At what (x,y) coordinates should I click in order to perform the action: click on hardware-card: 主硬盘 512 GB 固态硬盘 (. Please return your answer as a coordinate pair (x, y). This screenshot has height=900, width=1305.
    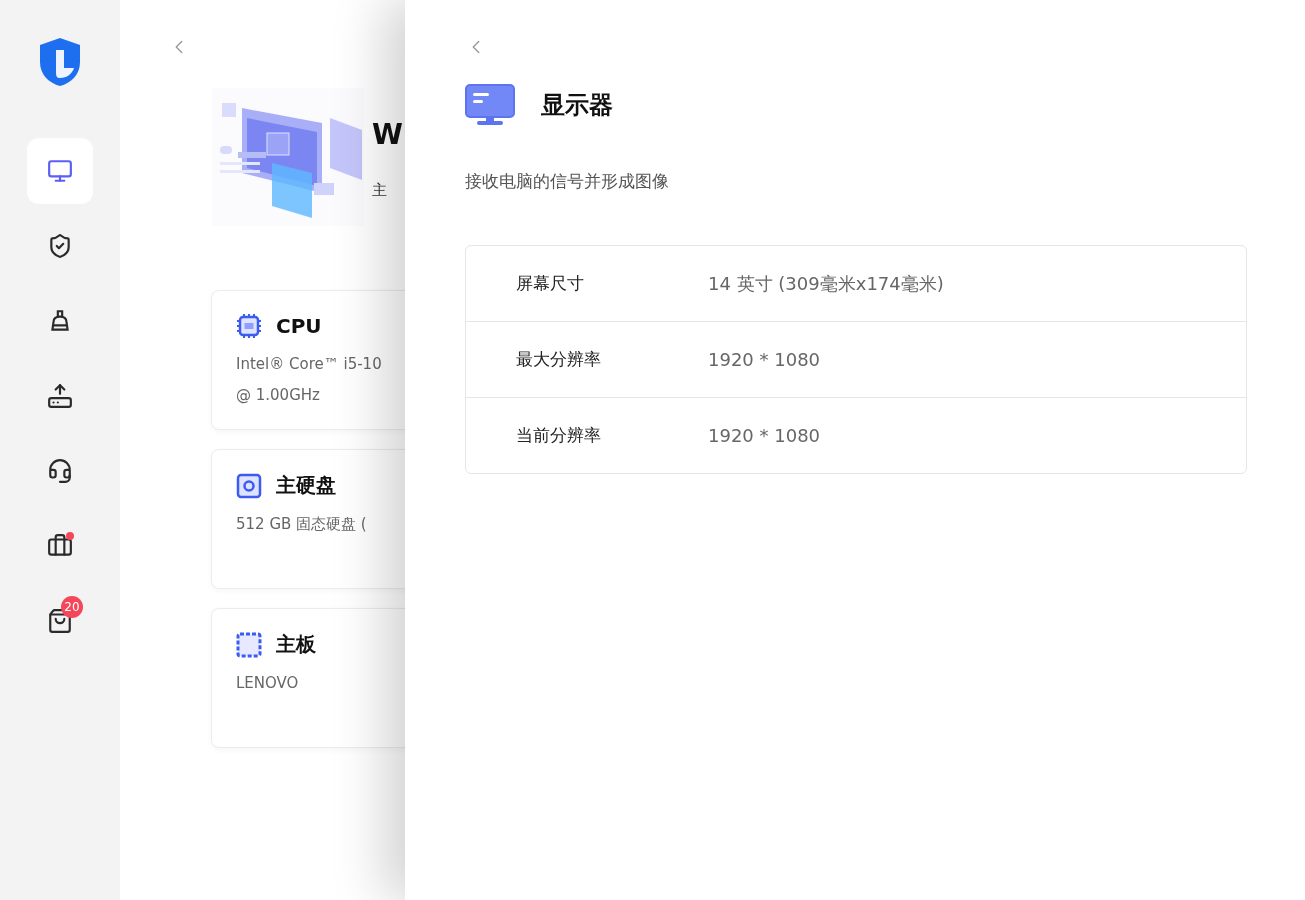
    Looking at the image, I should click on (308, 519).